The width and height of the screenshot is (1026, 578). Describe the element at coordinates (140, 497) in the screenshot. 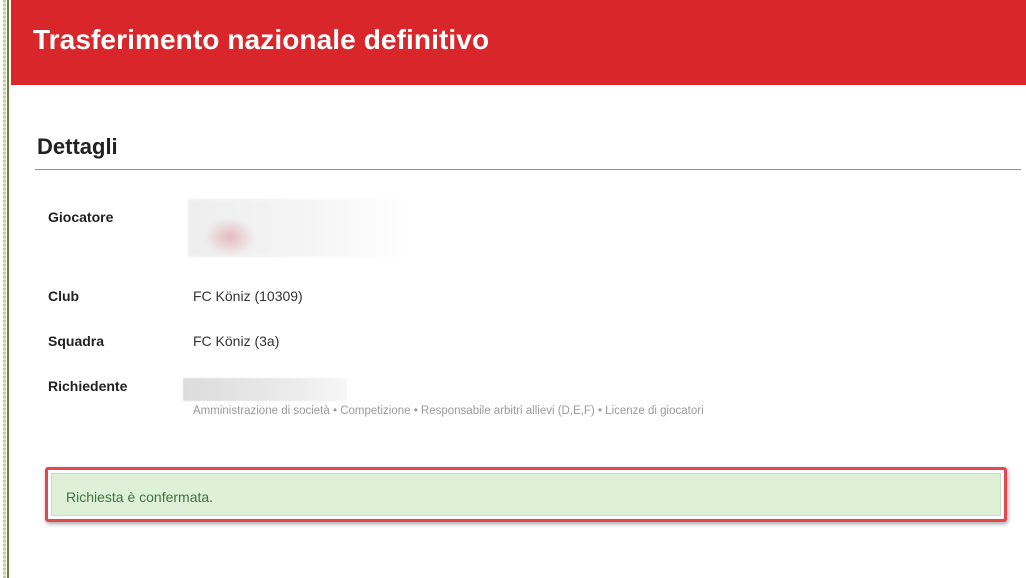

I see `success-alert-message: Richiesta è confermata.` at that location.